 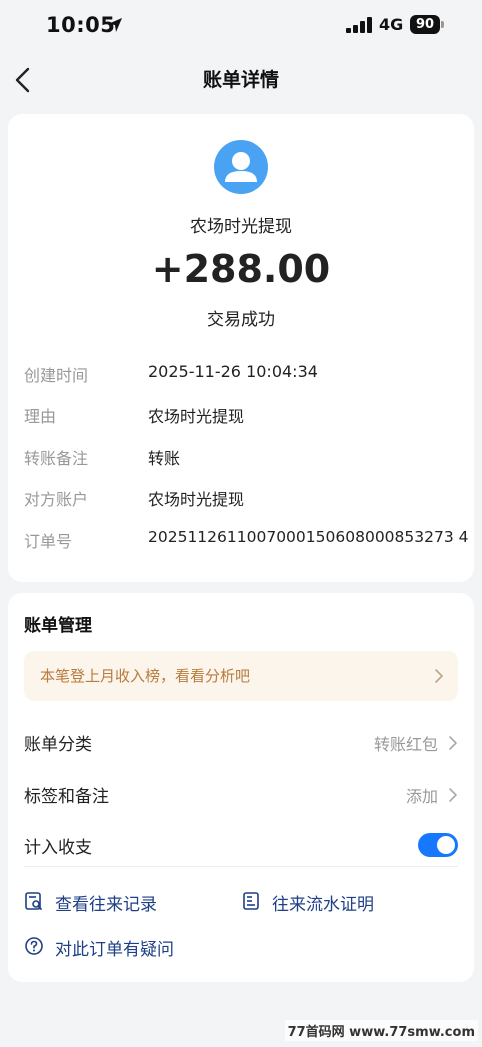 What do you see at coordinates (241, 741) in the screenshot?
I see `bill-category-row: 账单分类 转账红包` at bounding box center [241, 741].